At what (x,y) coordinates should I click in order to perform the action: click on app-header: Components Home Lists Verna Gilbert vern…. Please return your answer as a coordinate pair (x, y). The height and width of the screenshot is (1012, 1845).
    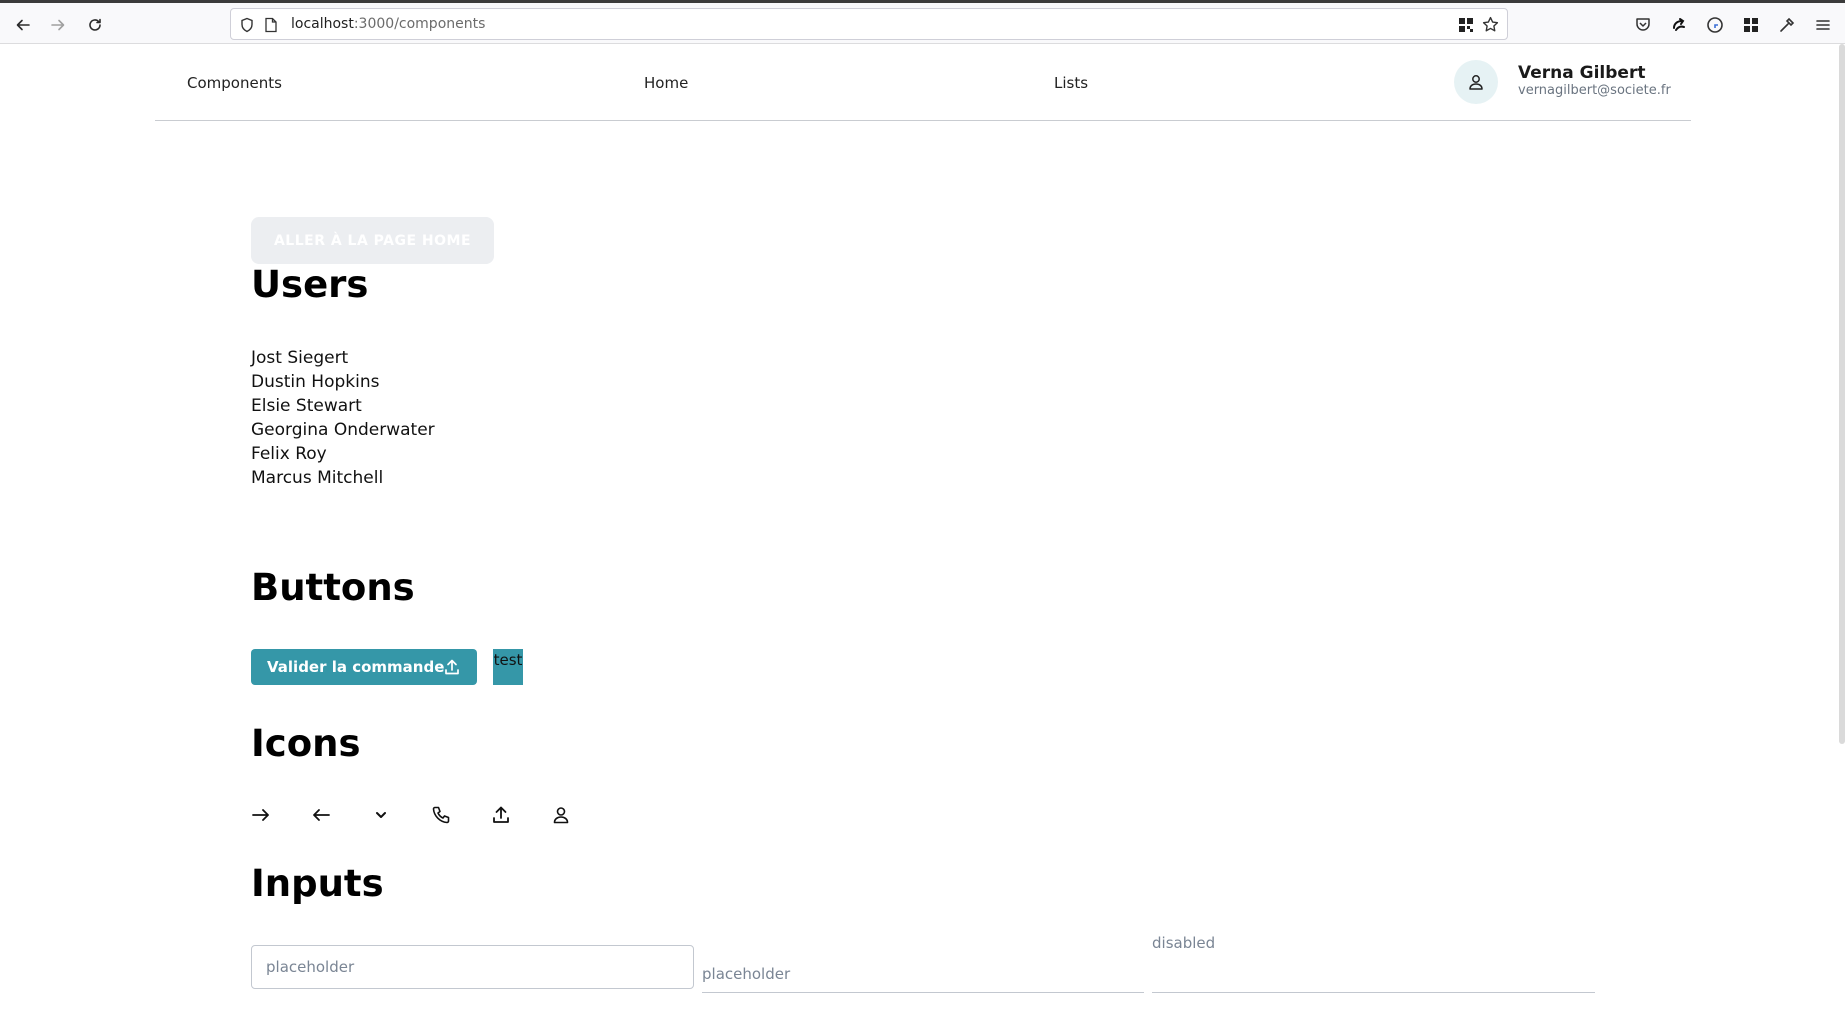
    Looking at the image, I should click on (923, 82).